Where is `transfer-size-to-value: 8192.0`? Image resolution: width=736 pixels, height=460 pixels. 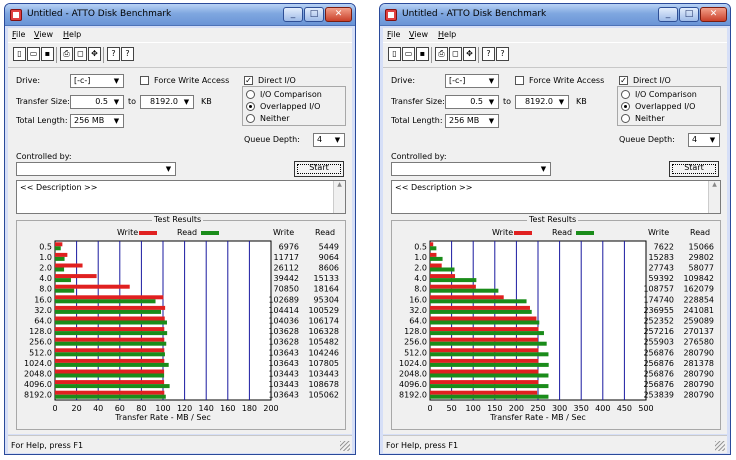
transfer-size-to-value: 8192.0 is located at coordinates (164, 101).